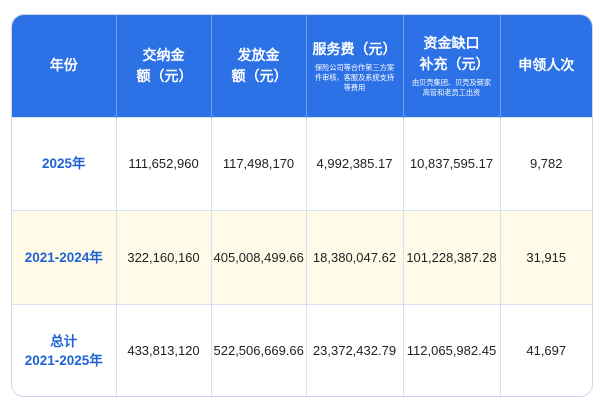 Image resolution: width=605 pixels, height=411 pixels. I want to click on row-paid: 433,813,120, so click(164, 350).